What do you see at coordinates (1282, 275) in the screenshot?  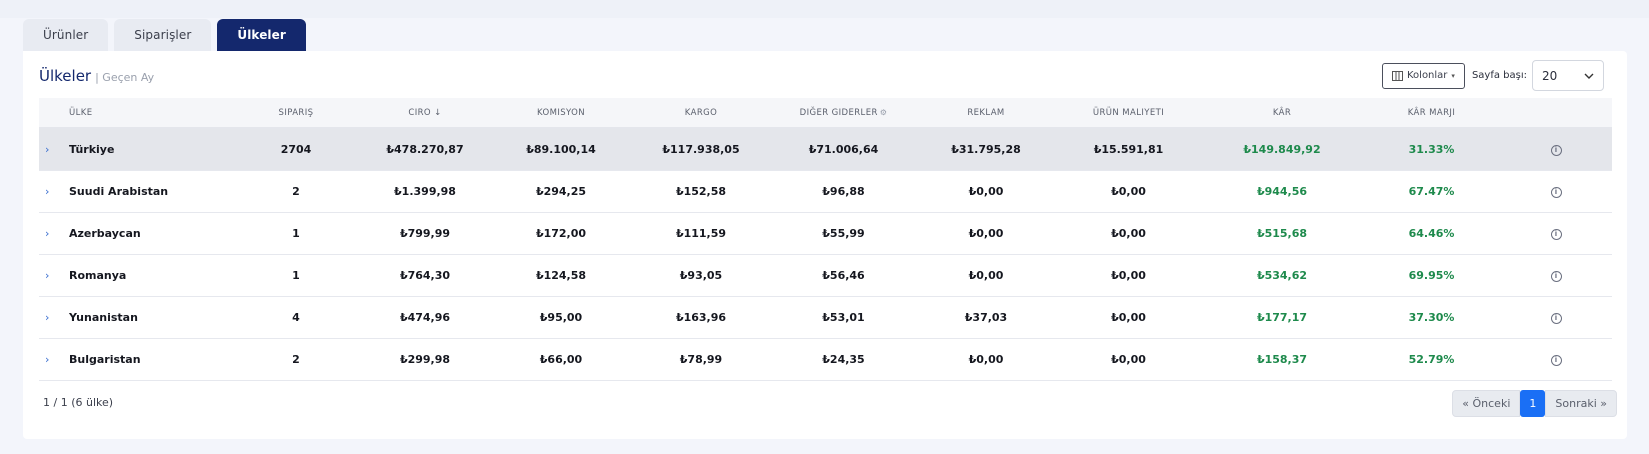 I see `cell-profit: ₺534,62` at bounding box center [1282, 275].